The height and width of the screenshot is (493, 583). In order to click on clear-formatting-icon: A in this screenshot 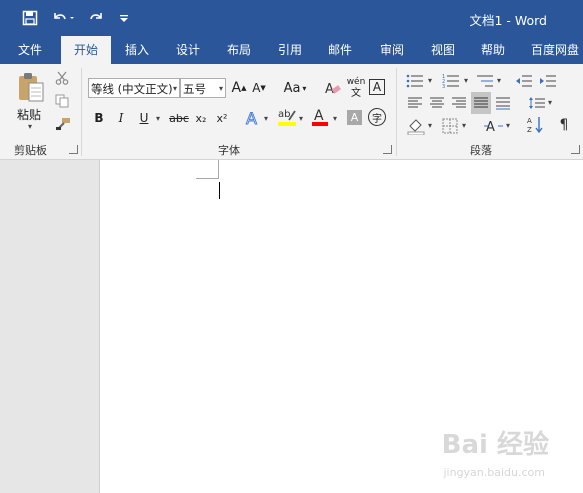, I will do `click(333, 88)`.